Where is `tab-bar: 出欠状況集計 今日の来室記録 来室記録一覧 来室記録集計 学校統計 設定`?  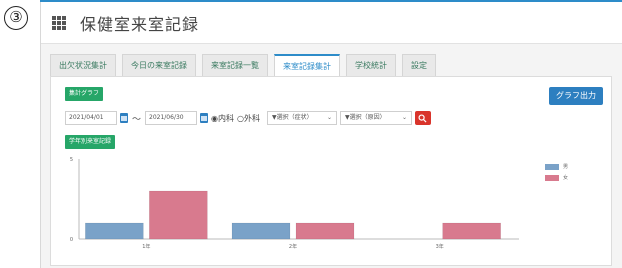
tab-bar: 出欠状況集計 今日の来室記録 来室記録一覧 来室記録集計 学校統計 設定 is located at coordinates (243, 65).